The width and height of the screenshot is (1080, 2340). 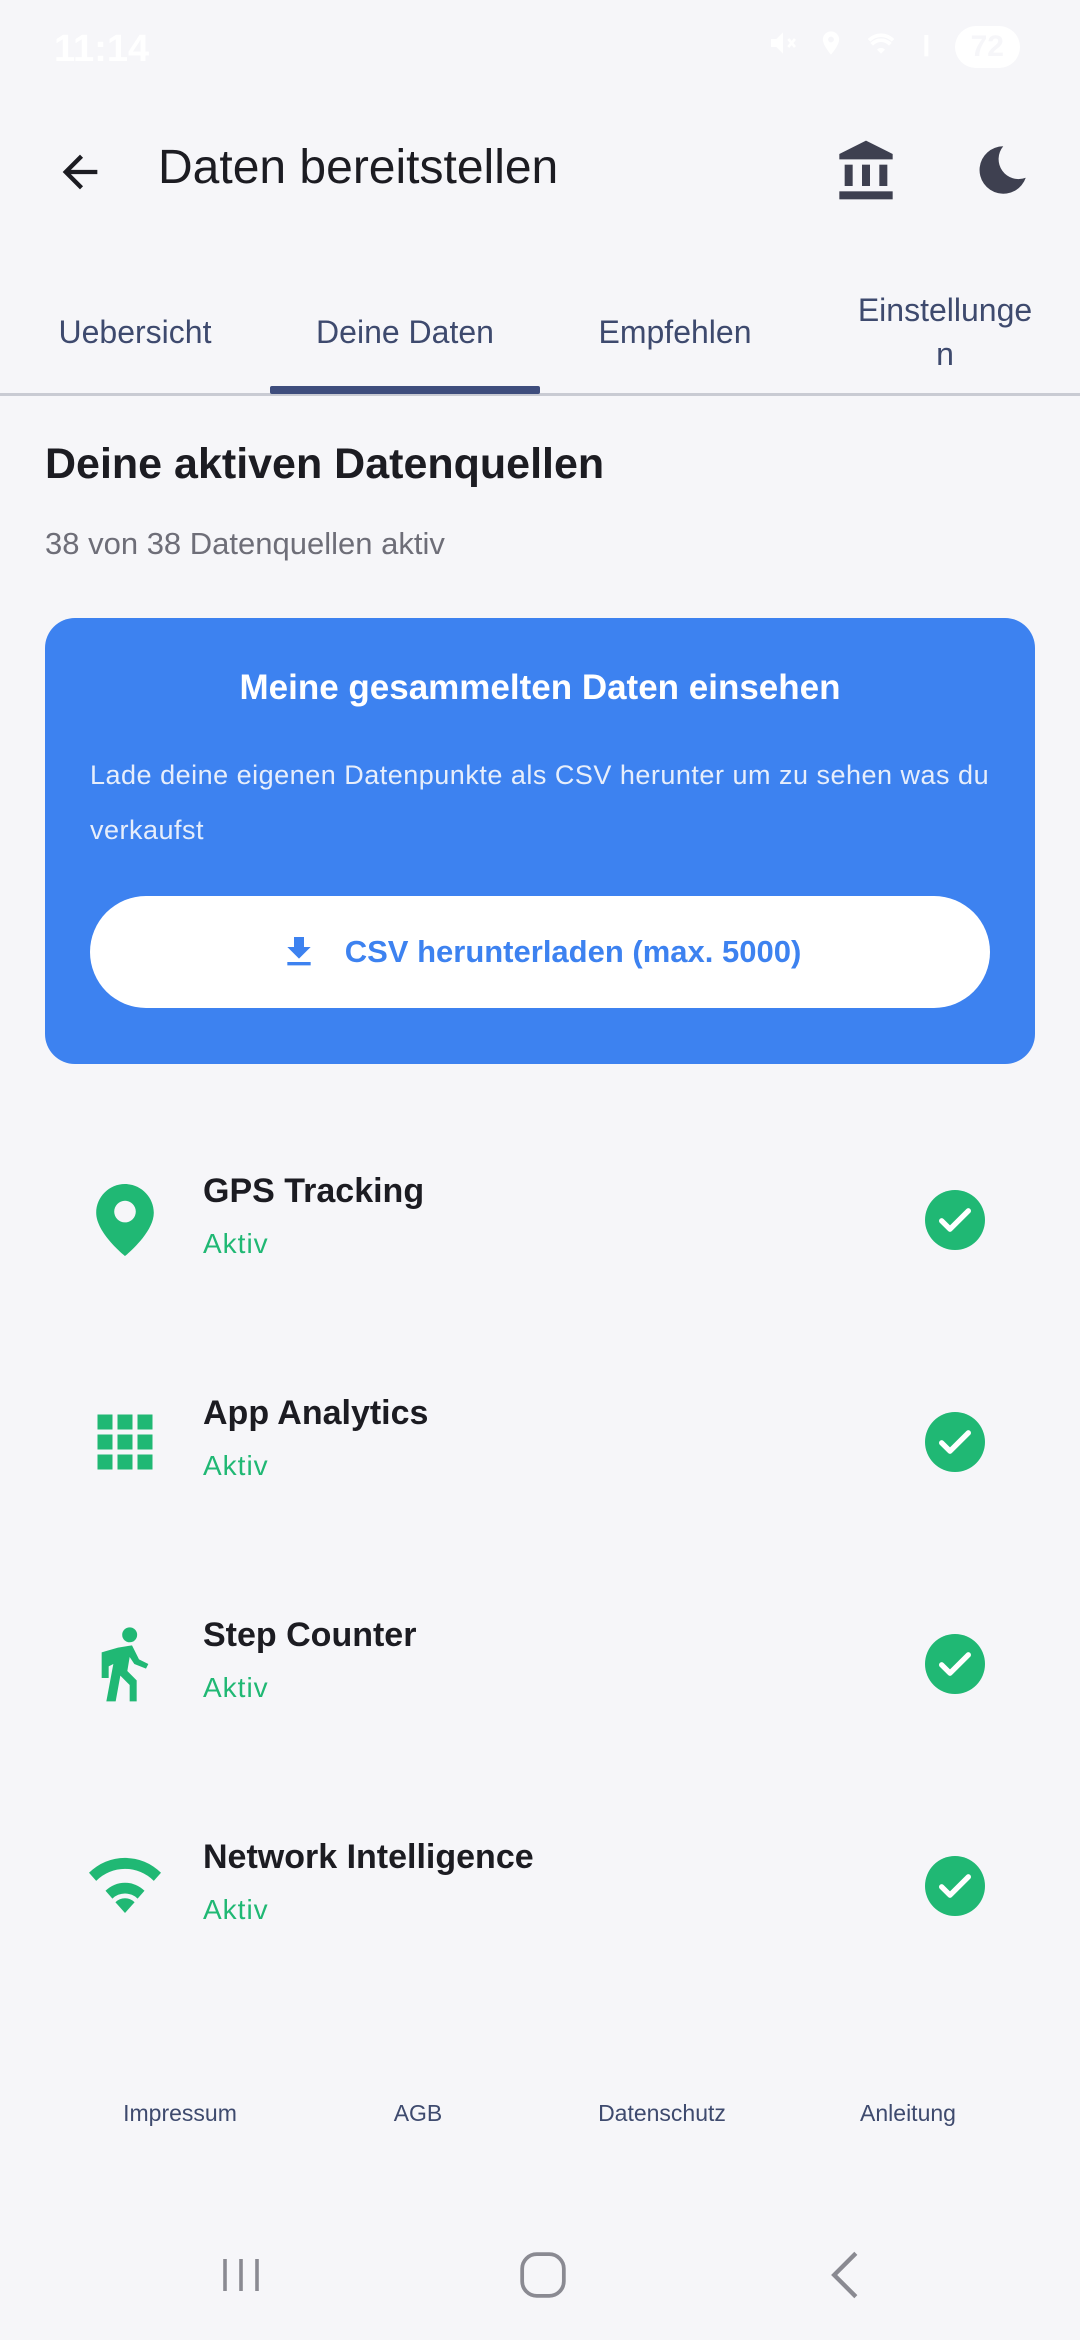 What do you see at coordinates (405, 390) in the screenshot?
I see `active-tab-indicator` at bounding box center [405, 390].